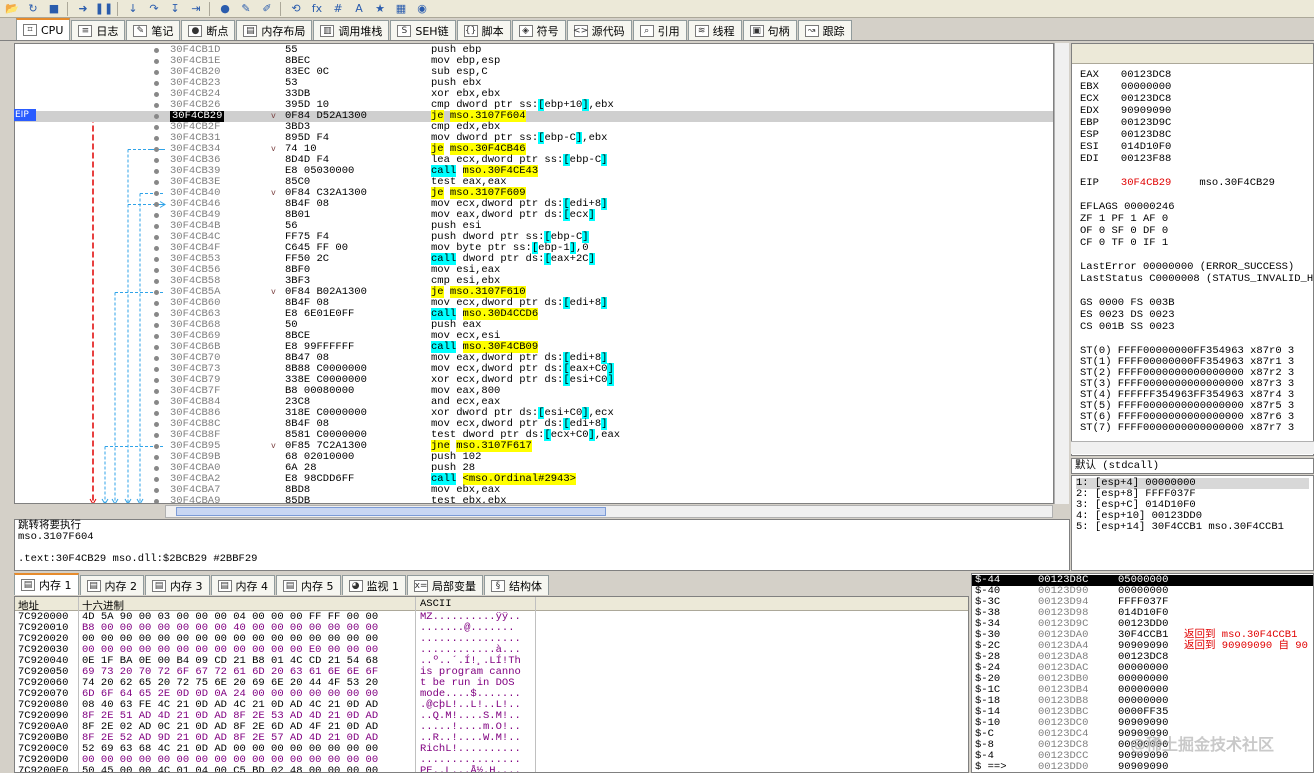 This screenshot has width=1314, height=773. Describe the element at coordinates (1142, 767) in the screenshot. I see `stack-row: $ ==> 00123DD0 90909090` at that location.